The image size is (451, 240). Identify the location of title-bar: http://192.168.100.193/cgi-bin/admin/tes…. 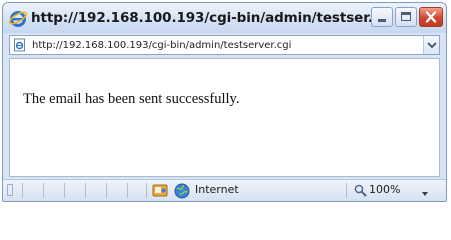
(224, 18).